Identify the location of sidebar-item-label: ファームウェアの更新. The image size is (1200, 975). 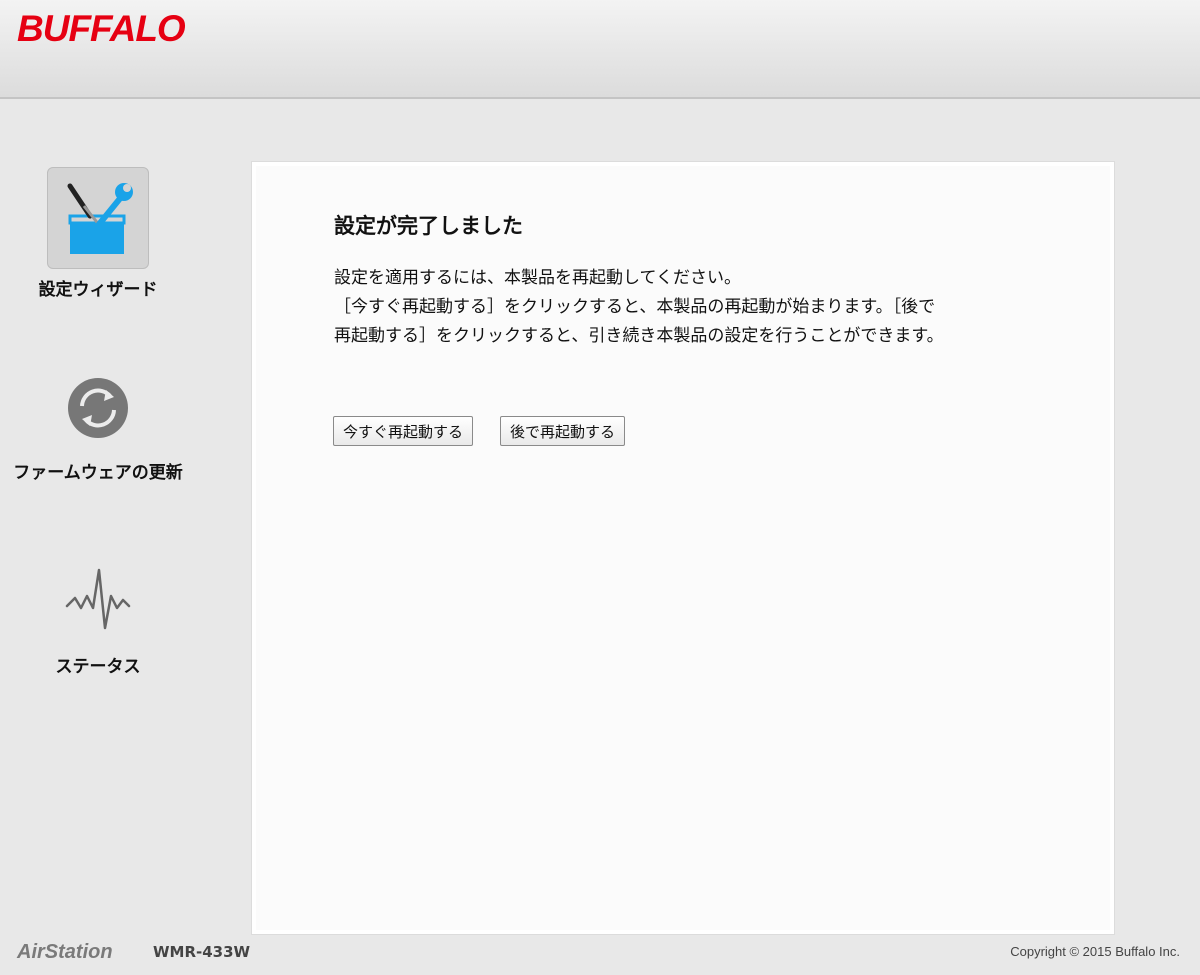
(98, 473).